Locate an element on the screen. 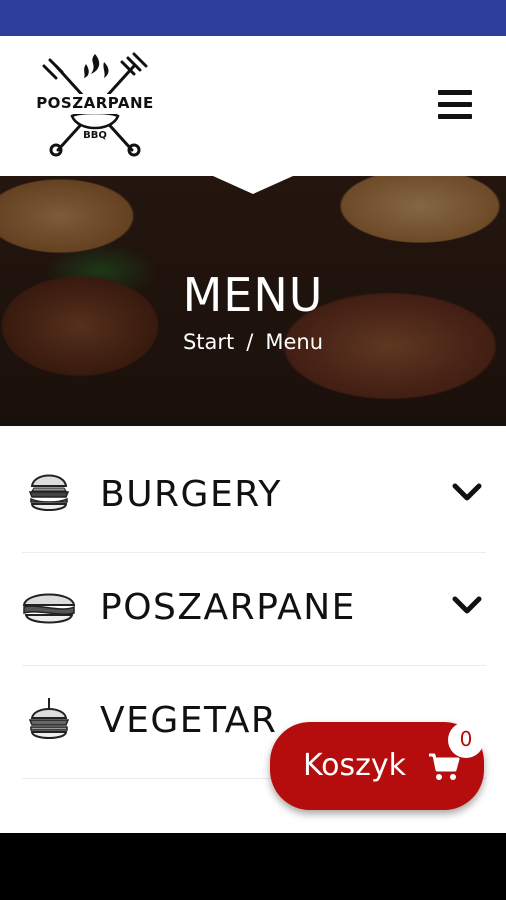 Image resolution: width=506 pixels, height=900 pixels. menu-category-label: VEGETAR is located at coordinates (189, 720).